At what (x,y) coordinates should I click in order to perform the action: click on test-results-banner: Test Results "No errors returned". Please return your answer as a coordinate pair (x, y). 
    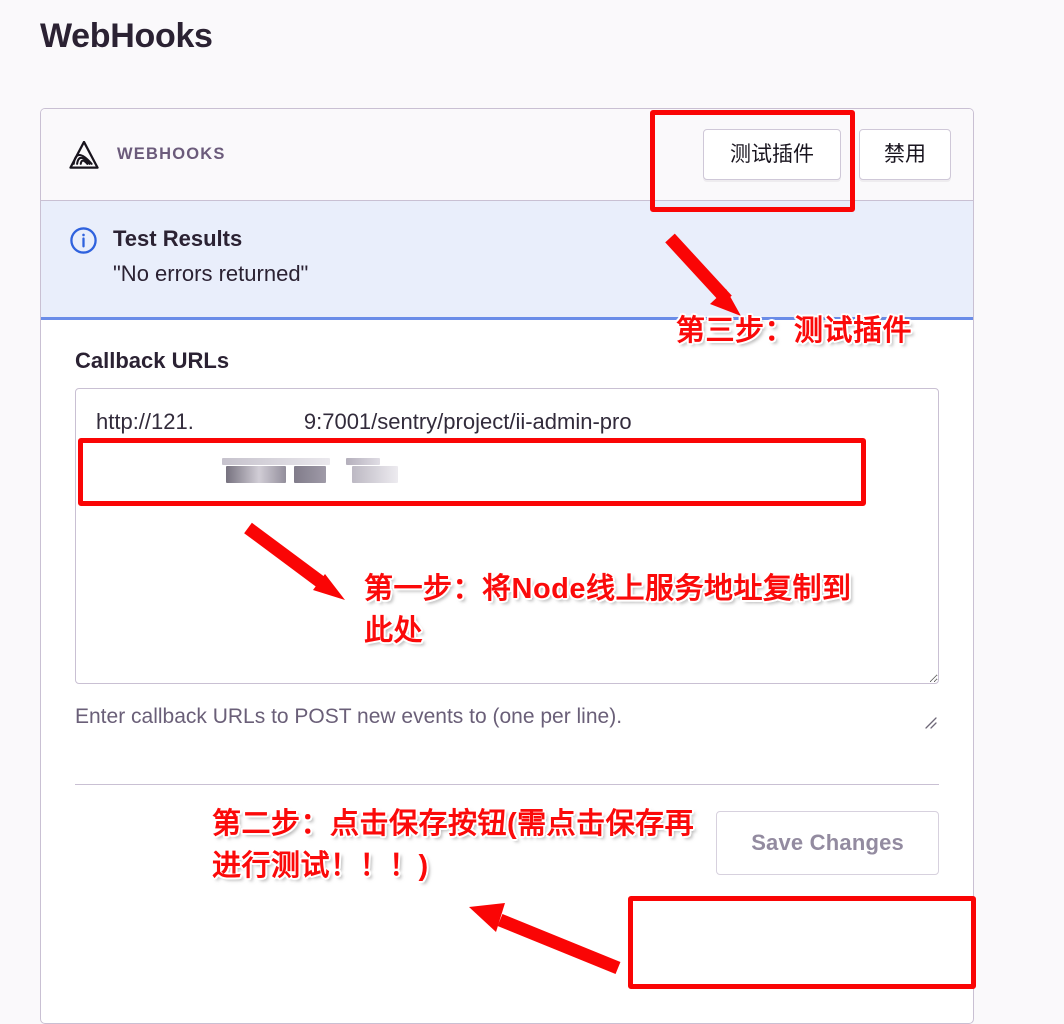
    Looking at the image, I should click on (507, 260).